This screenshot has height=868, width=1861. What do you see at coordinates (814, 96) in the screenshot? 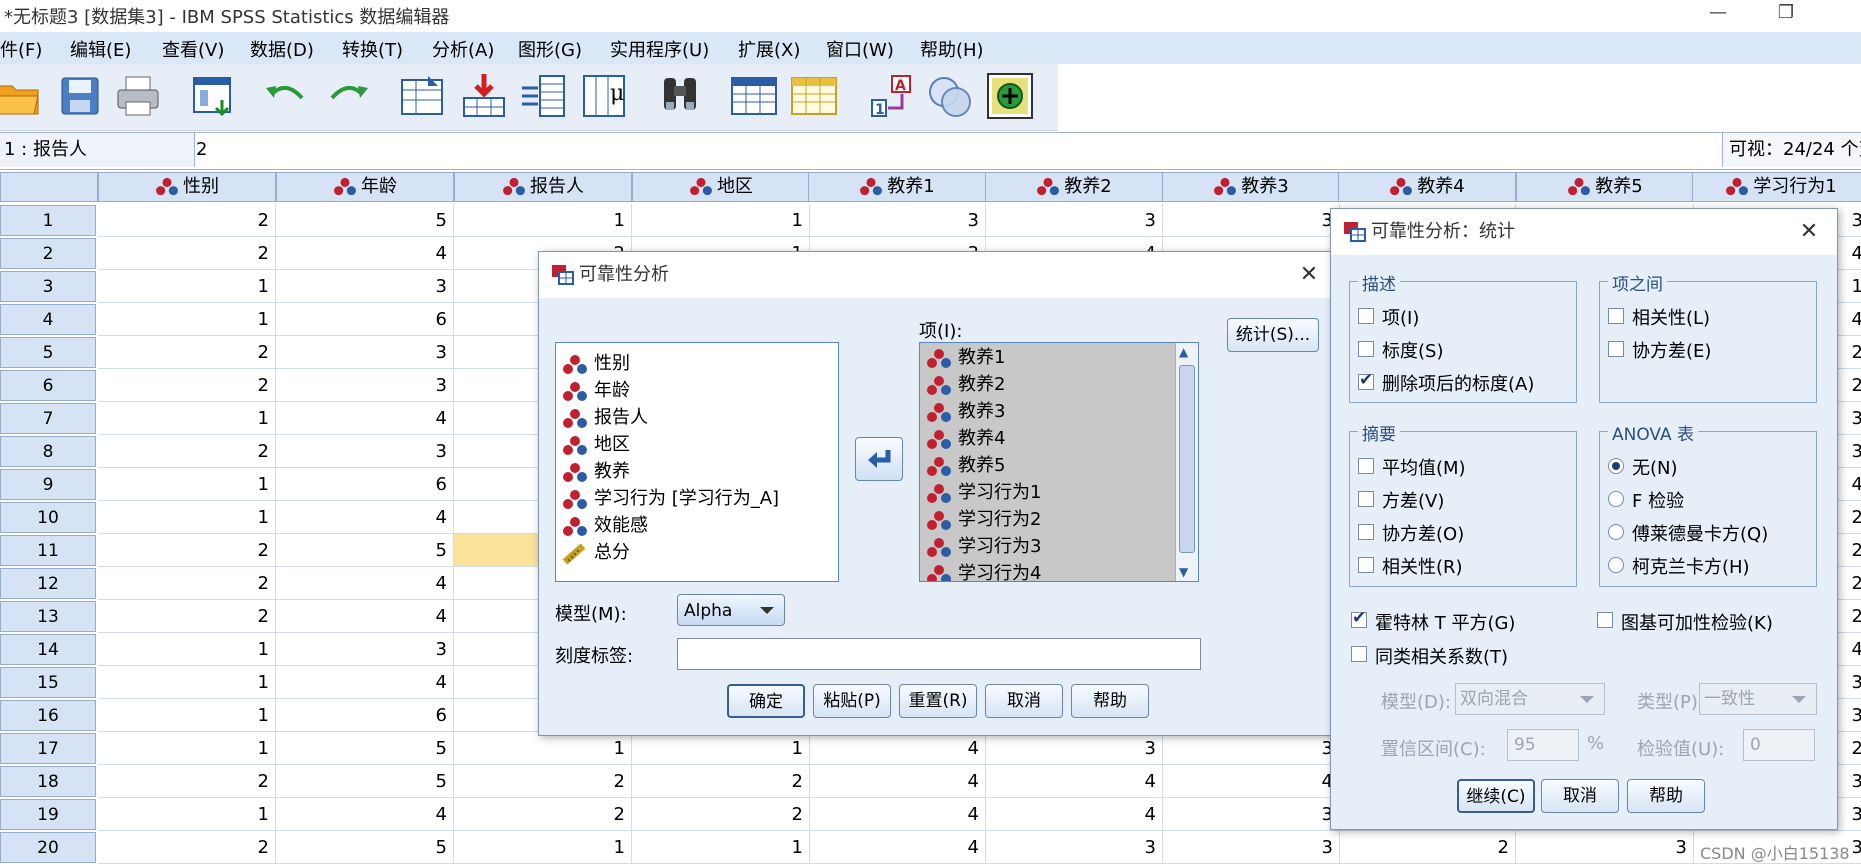
I see `insert-variable-icon` at bounding box center [814, 96].